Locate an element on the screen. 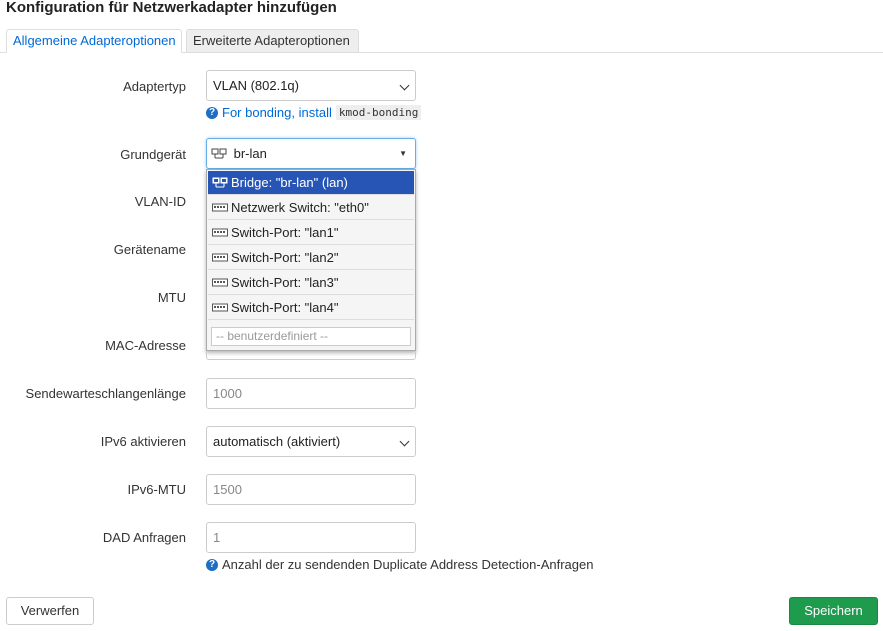 This screenshot has width=883, height=631. dropdown-option-lan2: Switch-Port: "lan2" is located at coordinates (311, 258).